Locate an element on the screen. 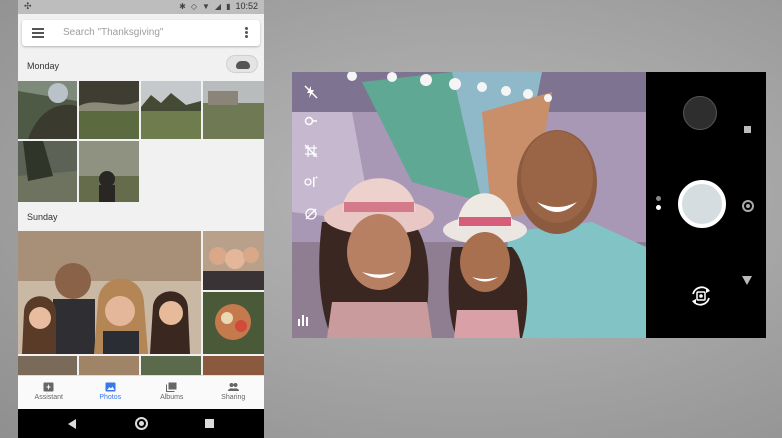  nav-photos: Photos is located at coordinates (111, 392).